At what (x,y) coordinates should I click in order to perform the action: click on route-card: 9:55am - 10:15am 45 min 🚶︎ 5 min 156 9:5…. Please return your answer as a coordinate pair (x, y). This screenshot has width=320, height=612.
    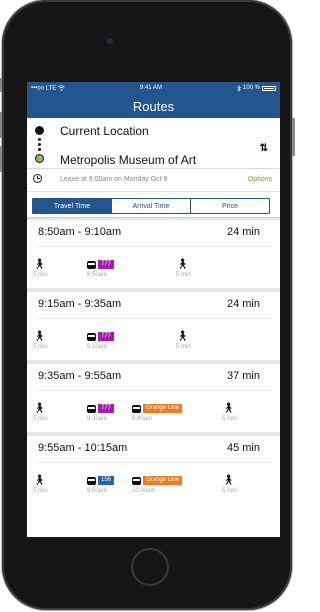
    Looking at the image, I should click on (153, 470).